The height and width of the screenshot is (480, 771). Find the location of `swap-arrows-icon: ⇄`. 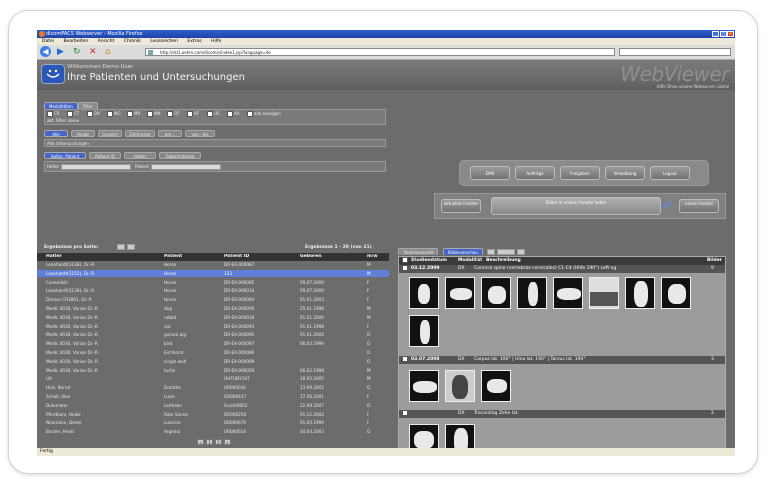

swap-arrows-icon: ⇄ is located at coordinates (667, 205).